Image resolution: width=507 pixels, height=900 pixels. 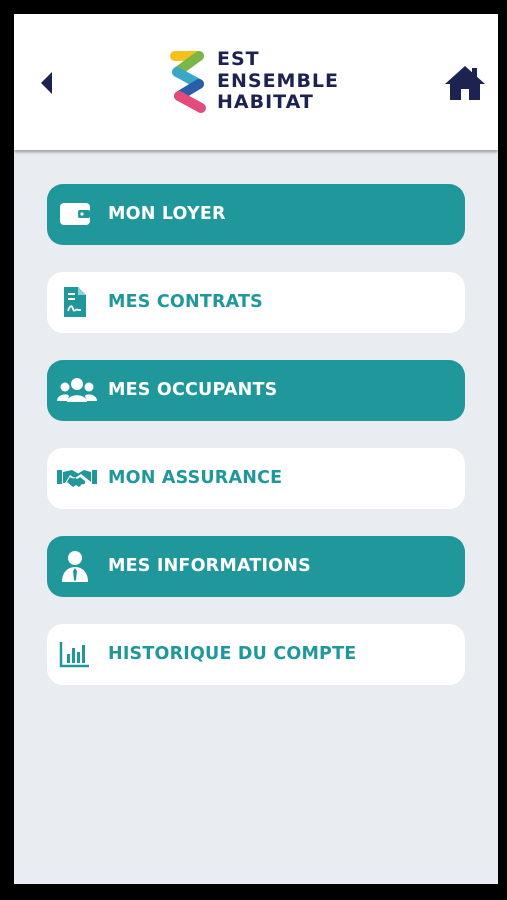 What do you see at coordinates (188, 82) in the screenshot?
I see `logo-mark-icon` at bounding box center [188, 82].